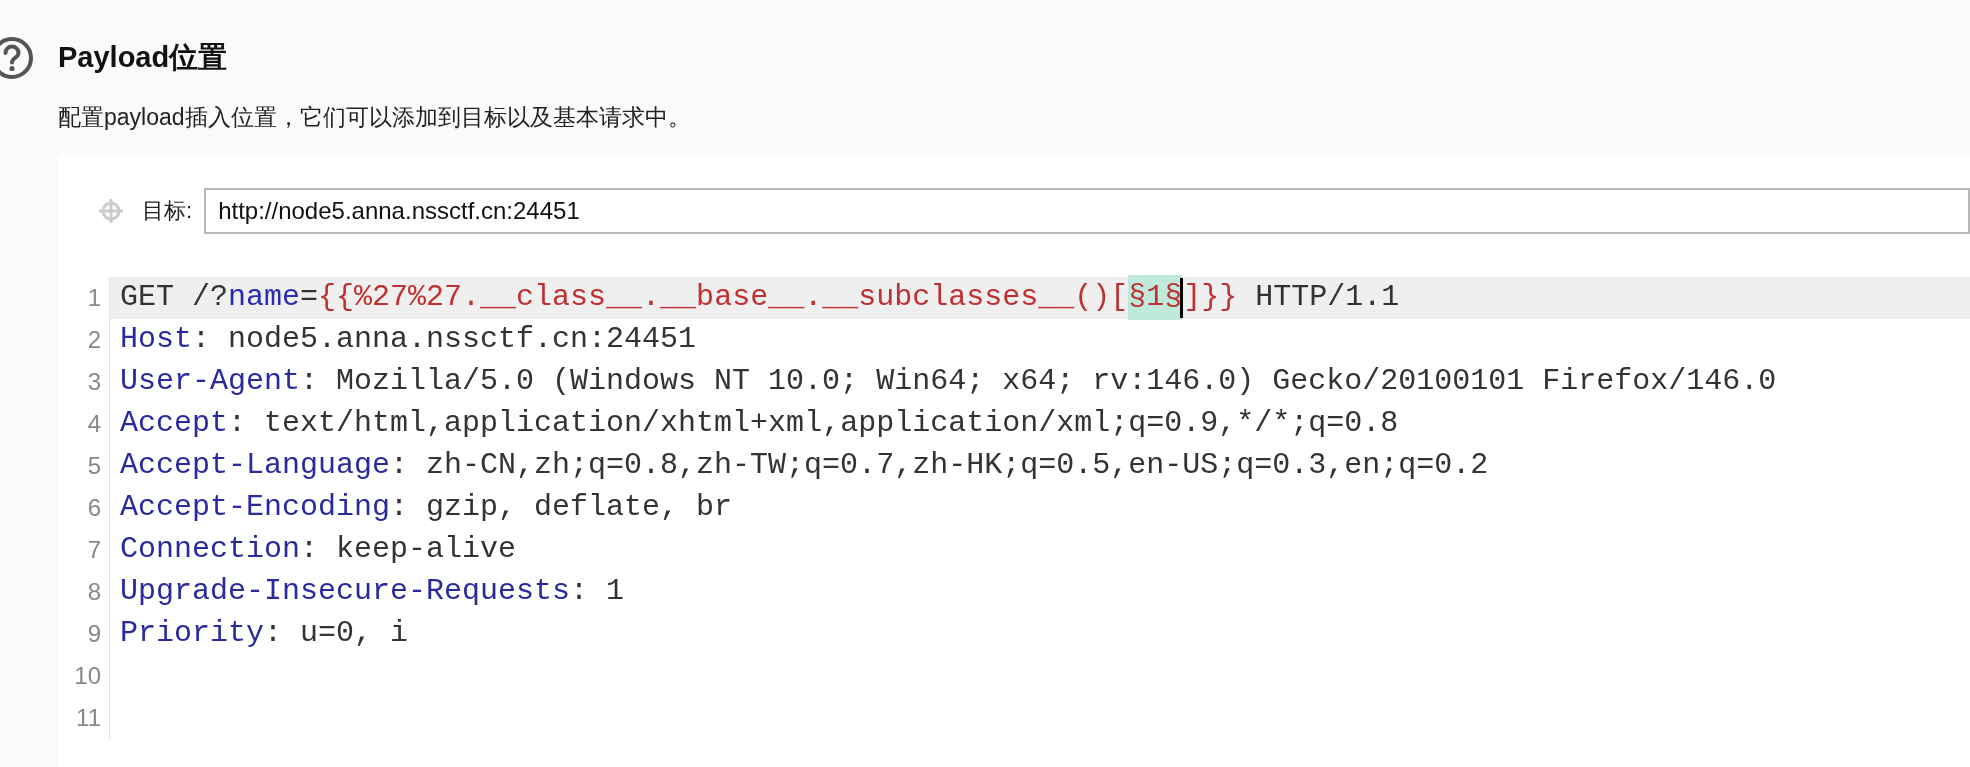 Image resolution: width=1970 pixels, height=767 pixels. What do you see at coordinates (939, 465) in the screenshot?
I see `code-text: : zh-CN,zh;q=0.8,zh-TW;q=0.7,zh-HK;q=0.5,en-US;q=0.3,en;q=0.2` at bounding box center [939, 465].